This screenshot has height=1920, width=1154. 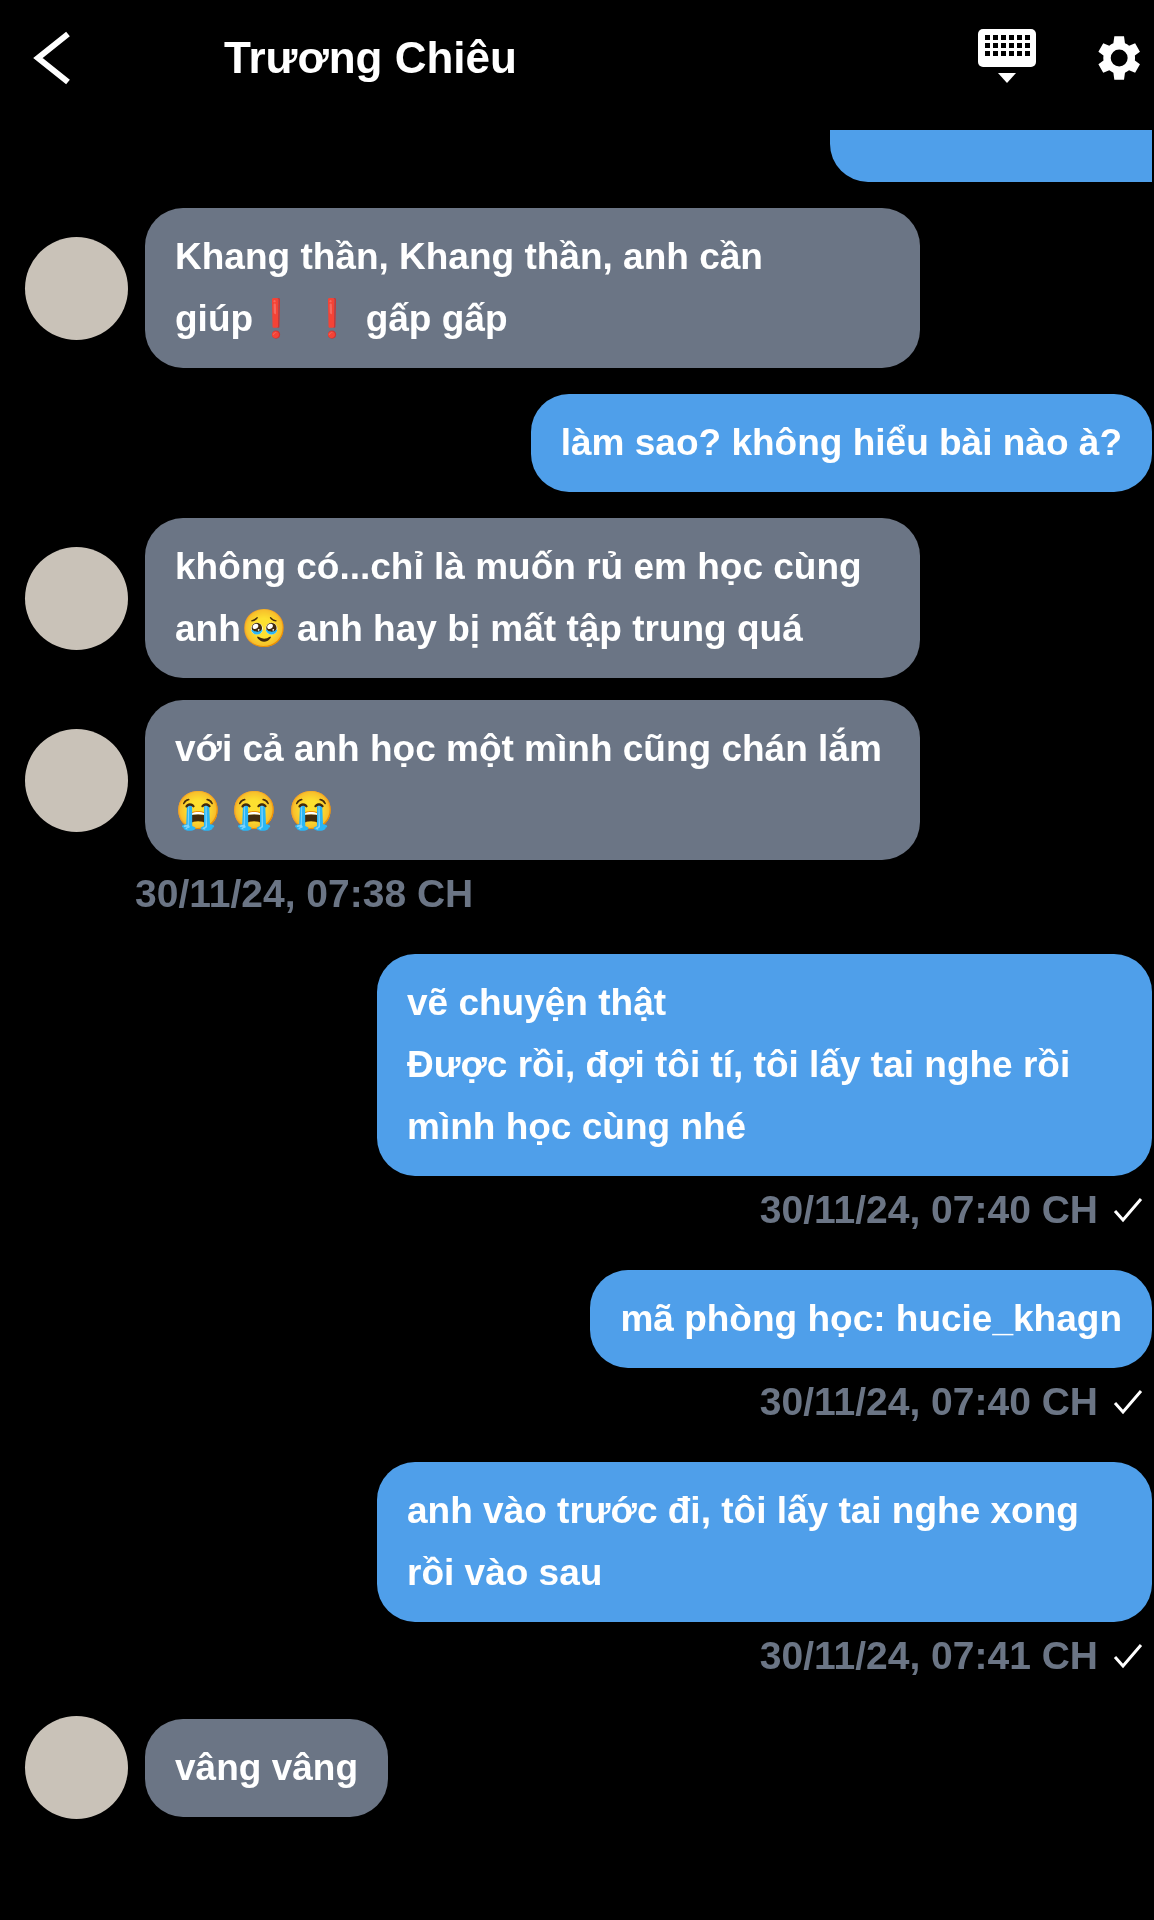 I want to click on message-bubble: anh vào trước đi, tôi lấy tai nghe xong rồi vào sau, so click(x=764, y=1542).